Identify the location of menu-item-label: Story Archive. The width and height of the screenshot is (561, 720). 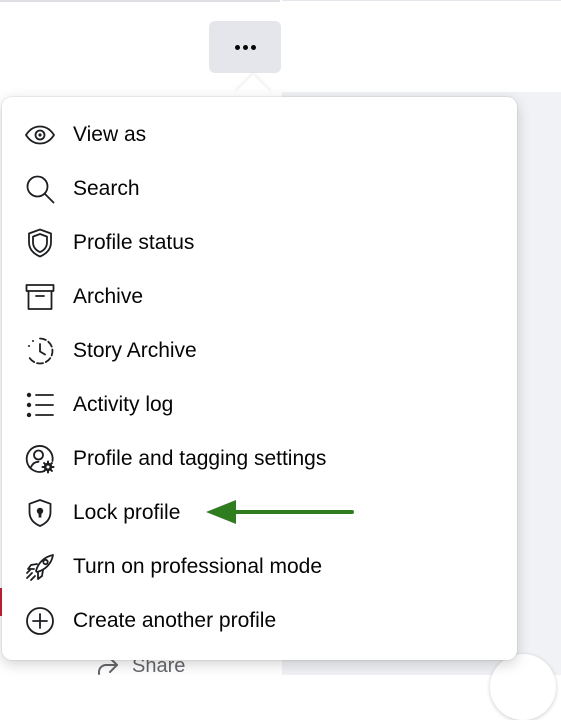
(135, 350).